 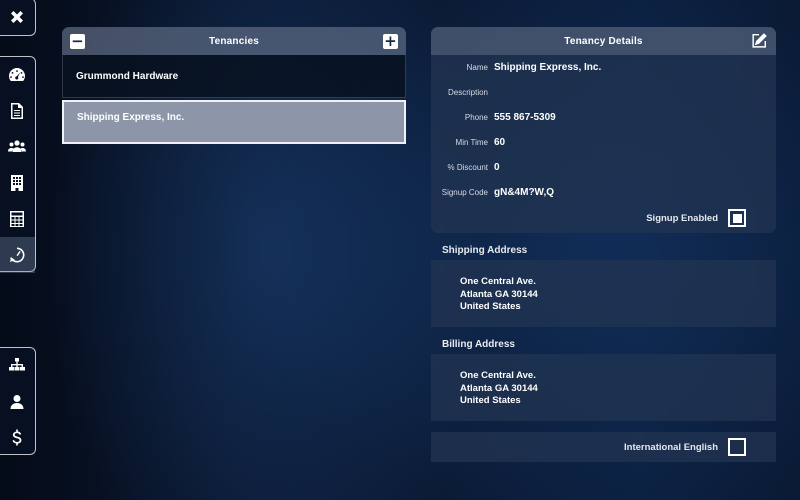 What do you see at coordinates (499, 294) in the screenshot?
I see `shipping-line2: Atlanta GA 30144` at bounding box center [499, 294].